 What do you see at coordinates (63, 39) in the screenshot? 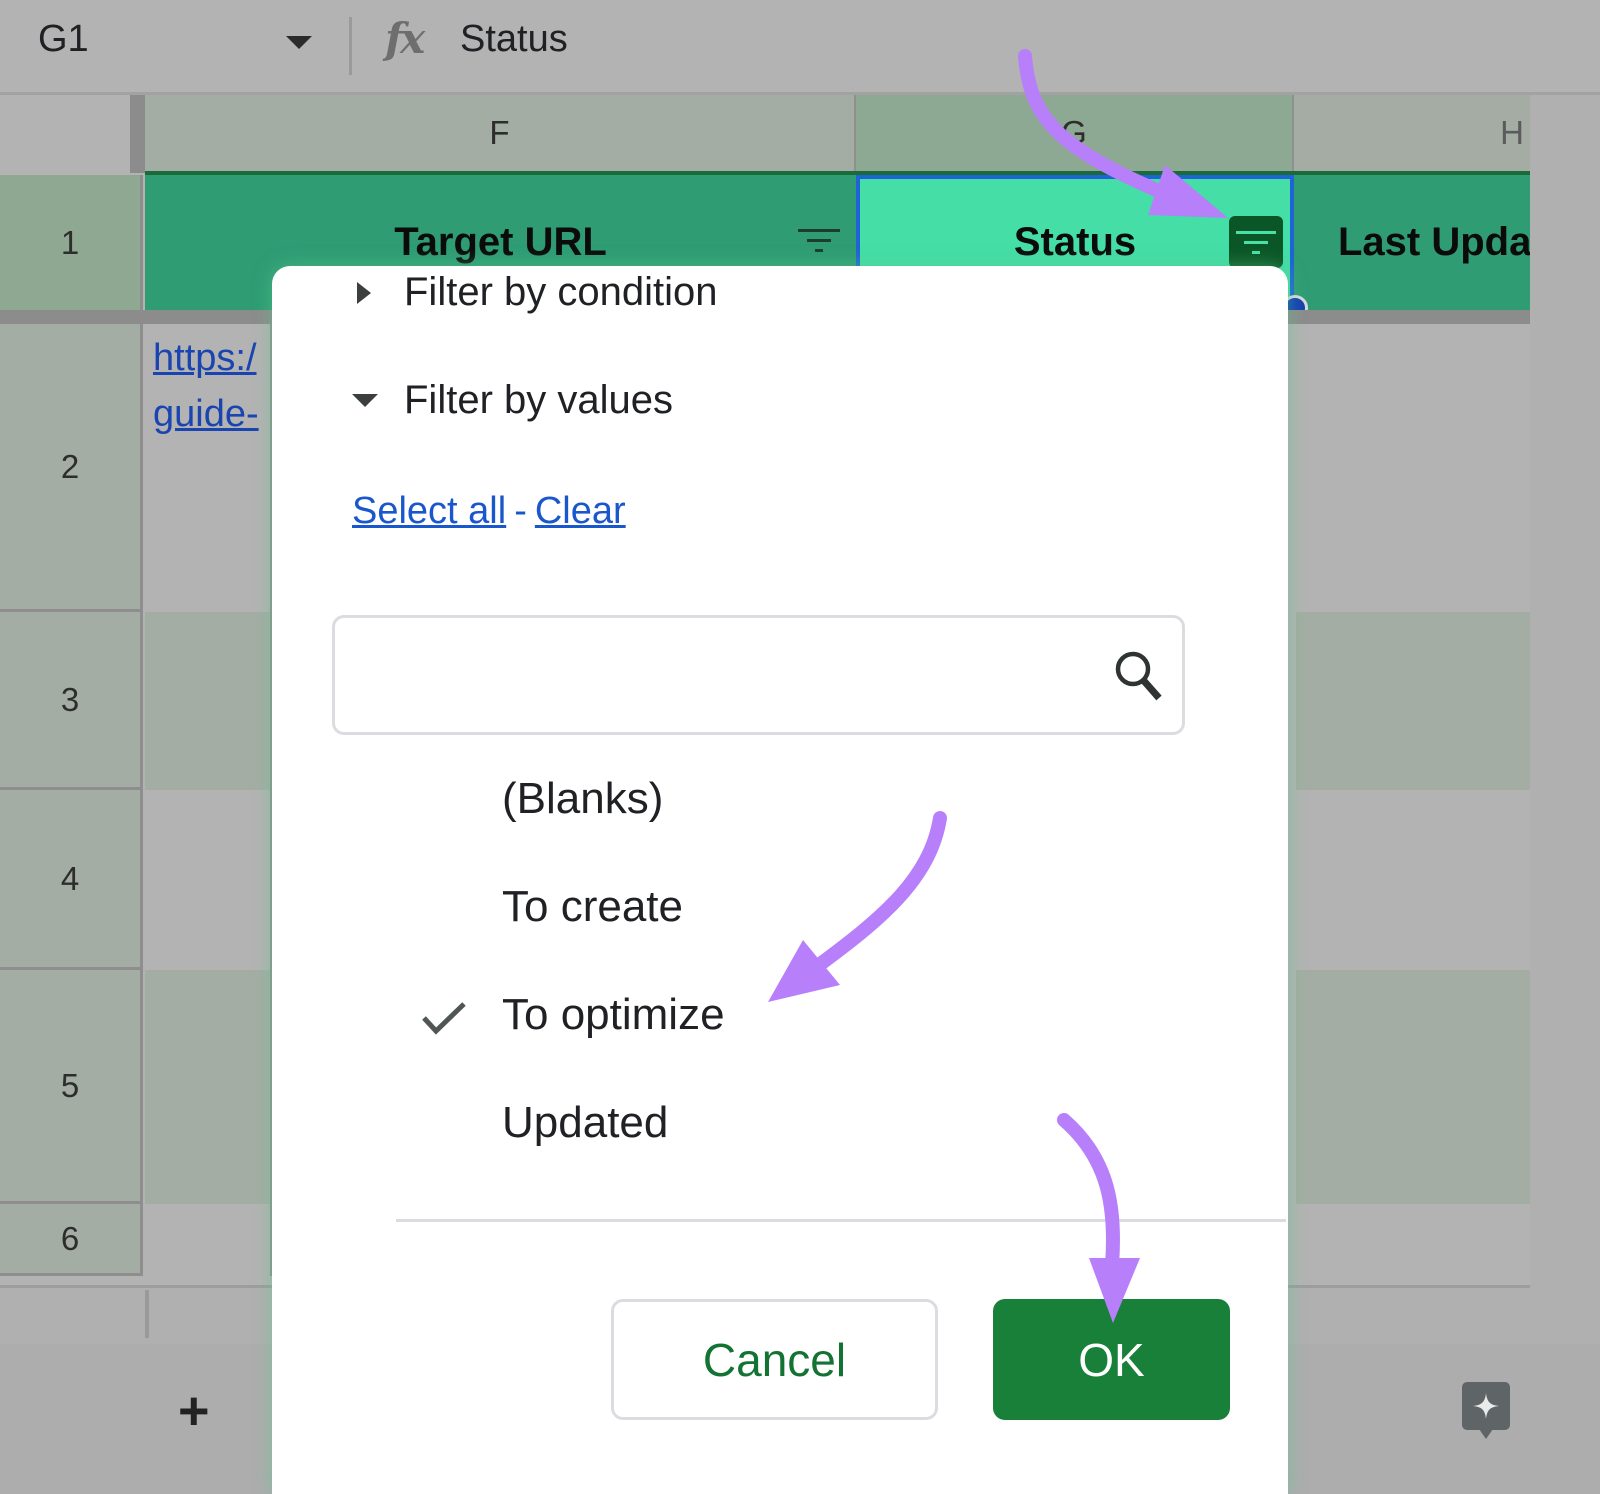
I see `name-box: G1` at bounding box center [63, 39].